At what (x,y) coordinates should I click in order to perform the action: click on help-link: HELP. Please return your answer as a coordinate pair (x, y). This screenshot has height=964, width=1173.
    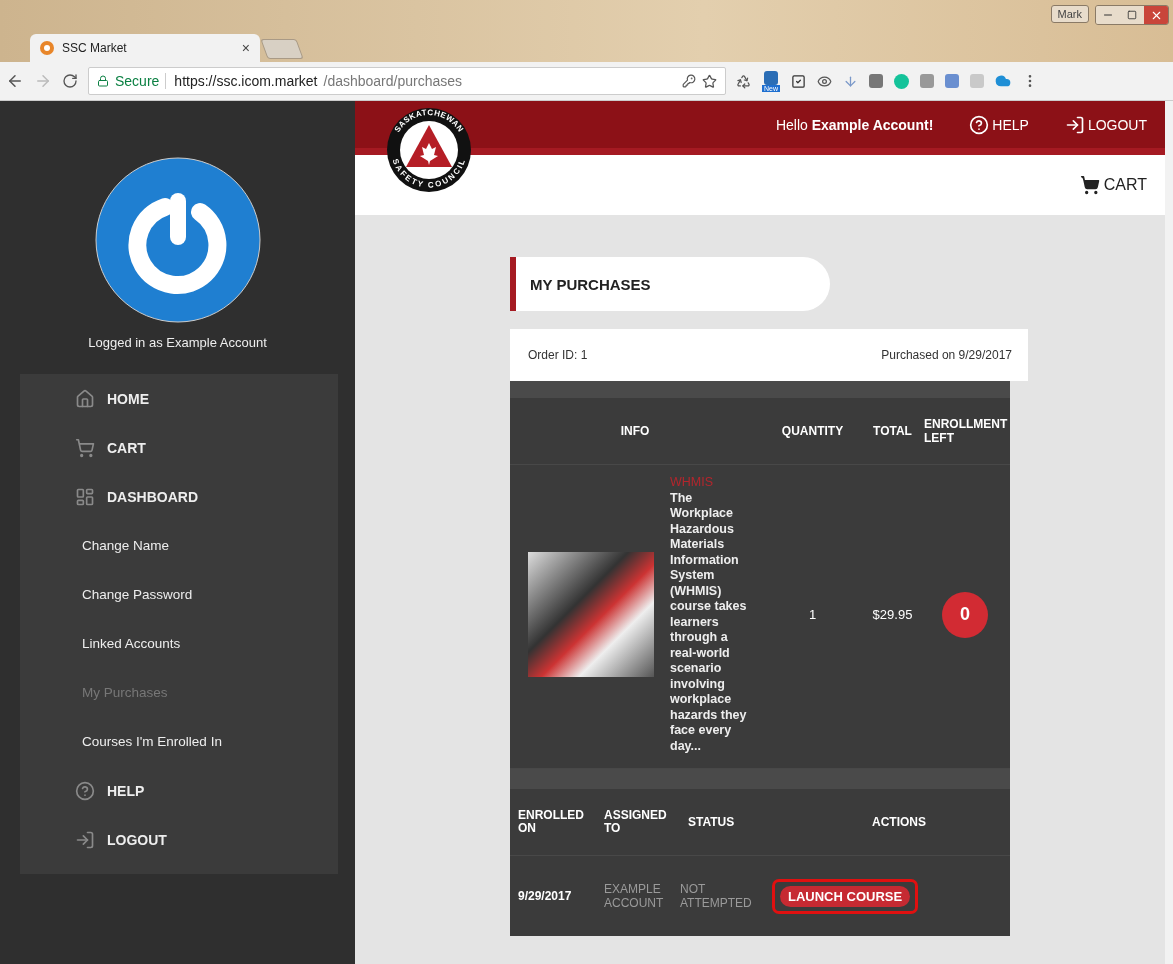
    Looking at the image, I should click on (999, 124).